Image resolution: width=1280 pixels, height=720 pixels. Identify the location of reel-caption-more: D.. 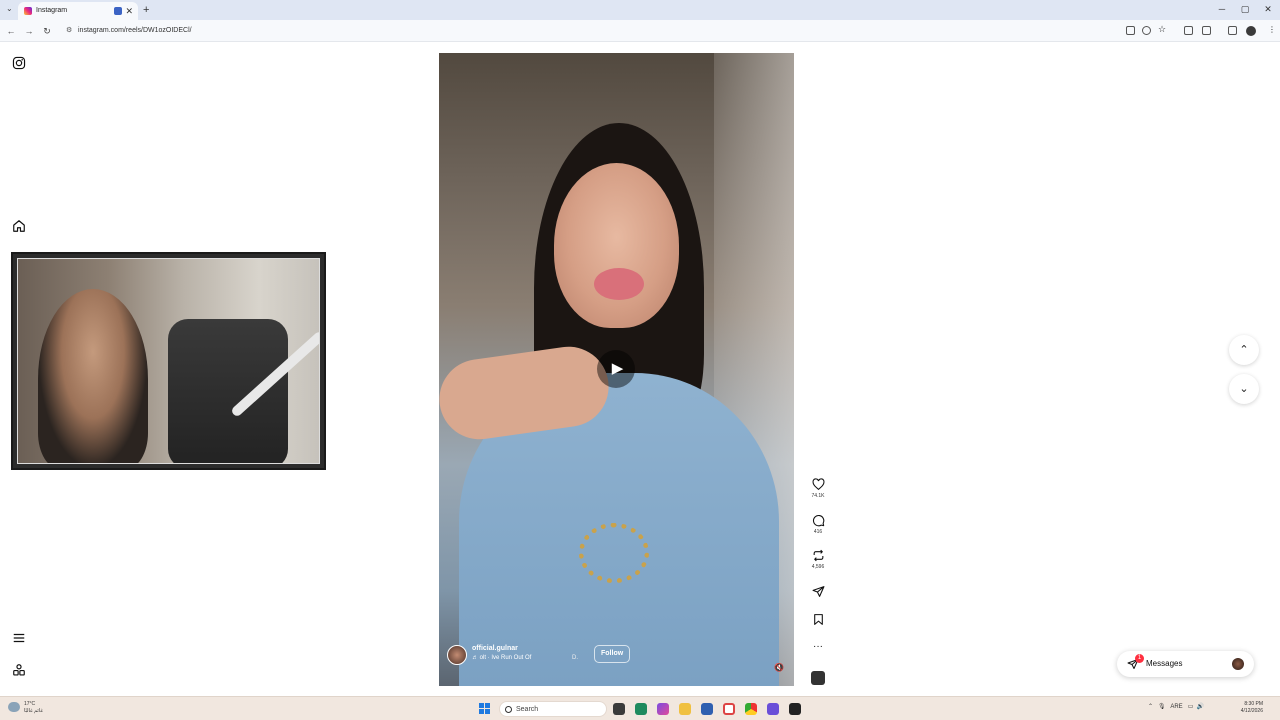
(575, 658).